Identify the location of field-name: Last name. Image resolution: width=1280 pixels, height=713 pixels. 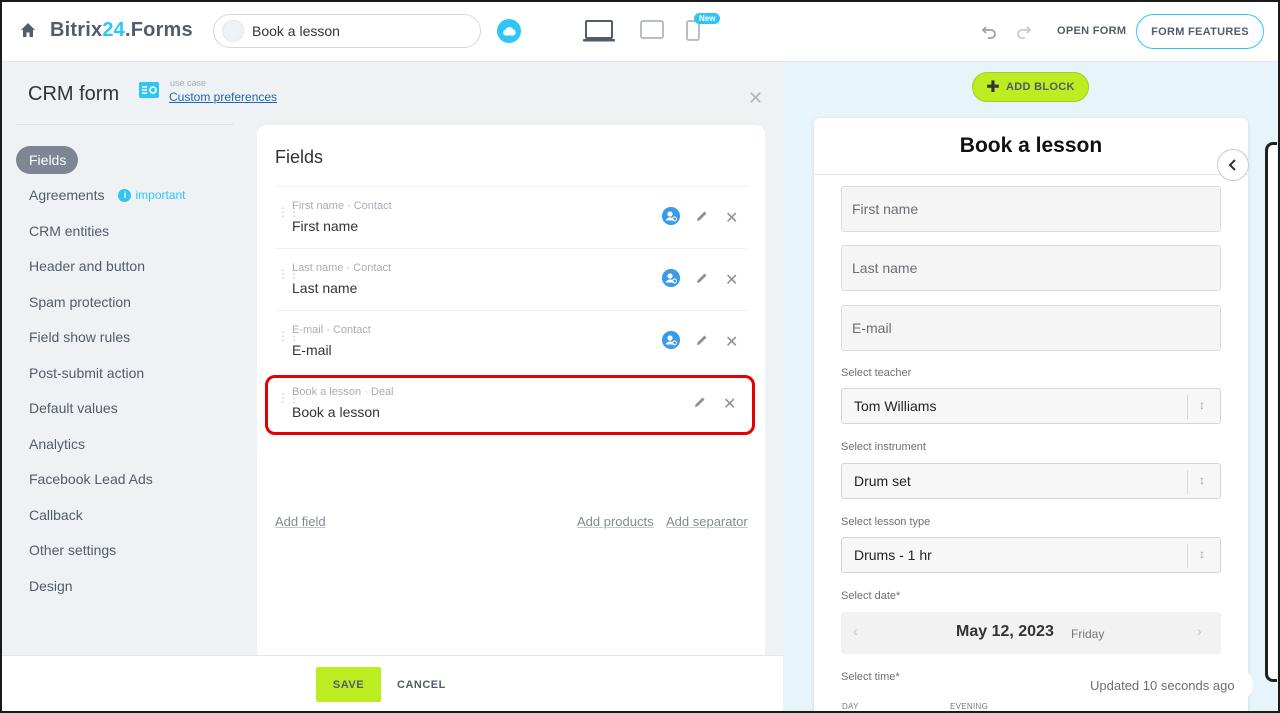
(325, 288).